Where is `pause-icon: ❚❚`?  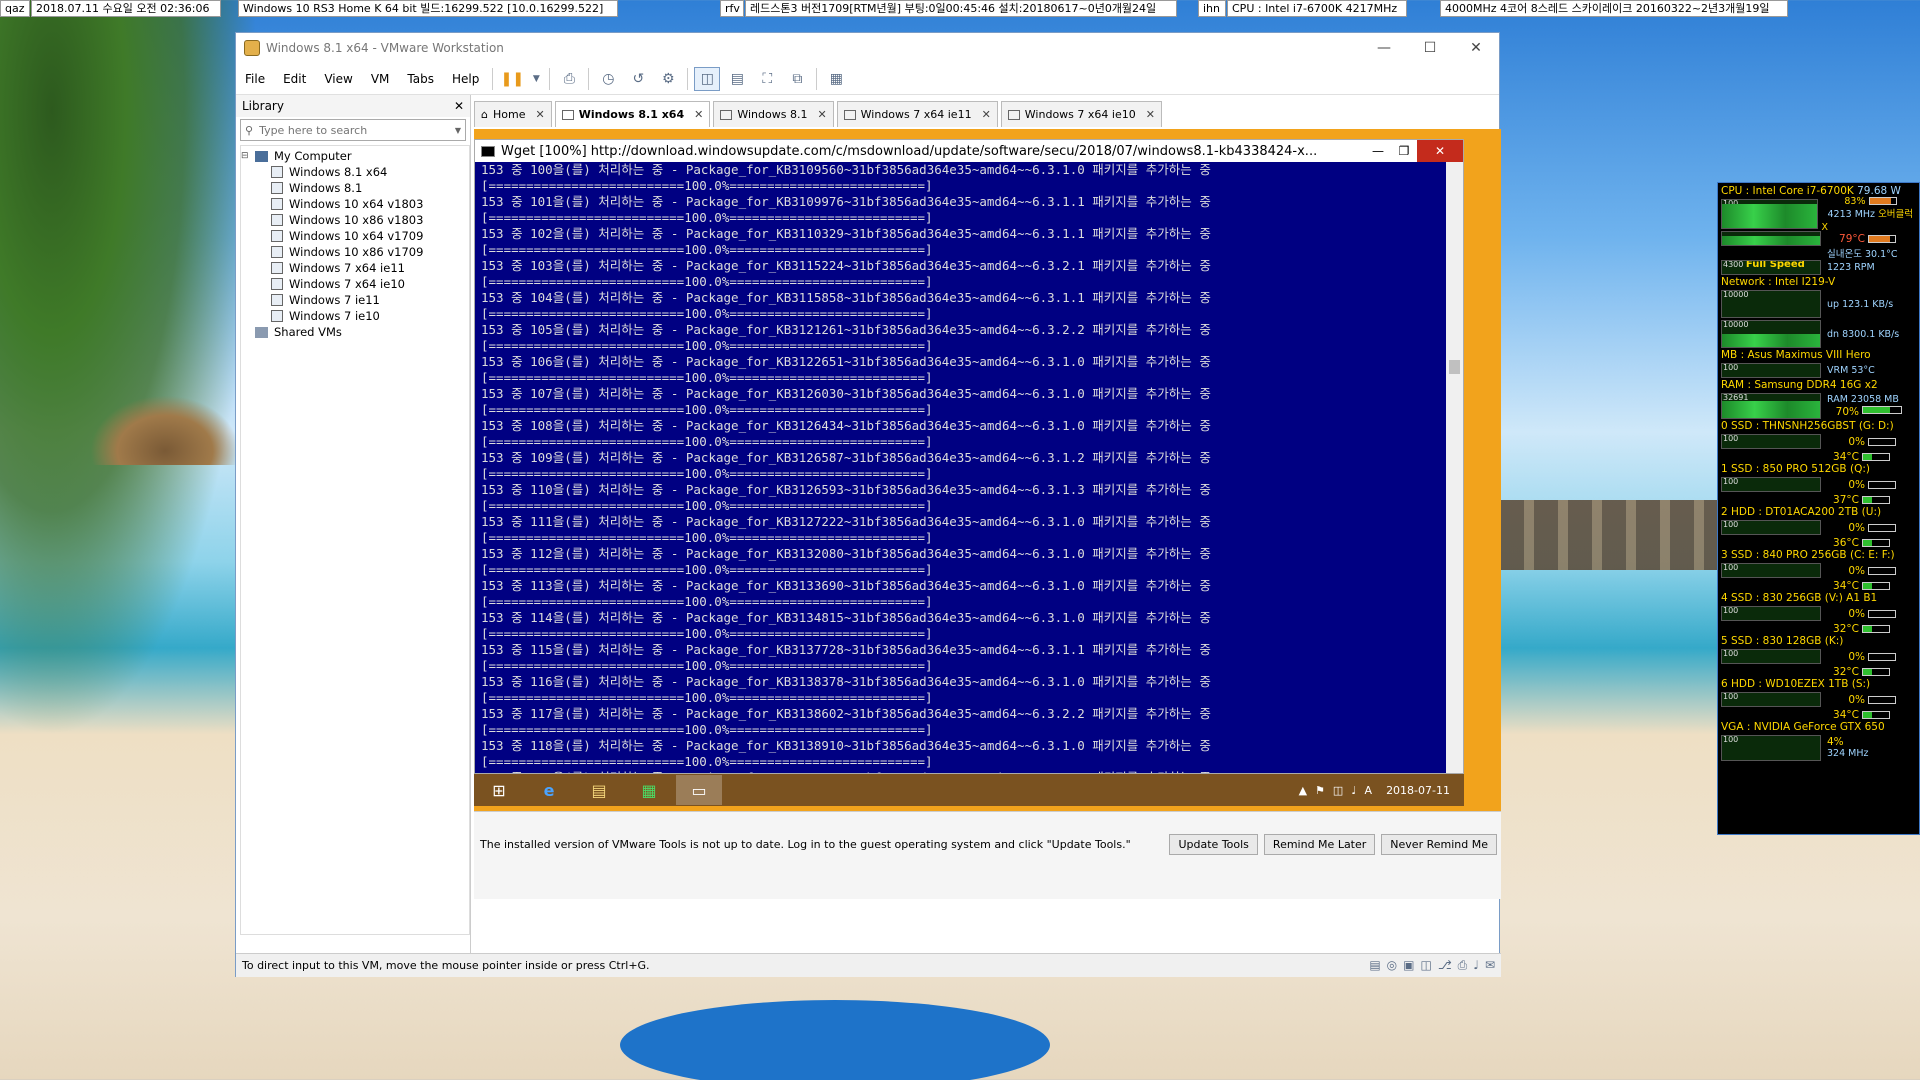
pause-icon: ❚❚ is located at coordinates (512, 79).